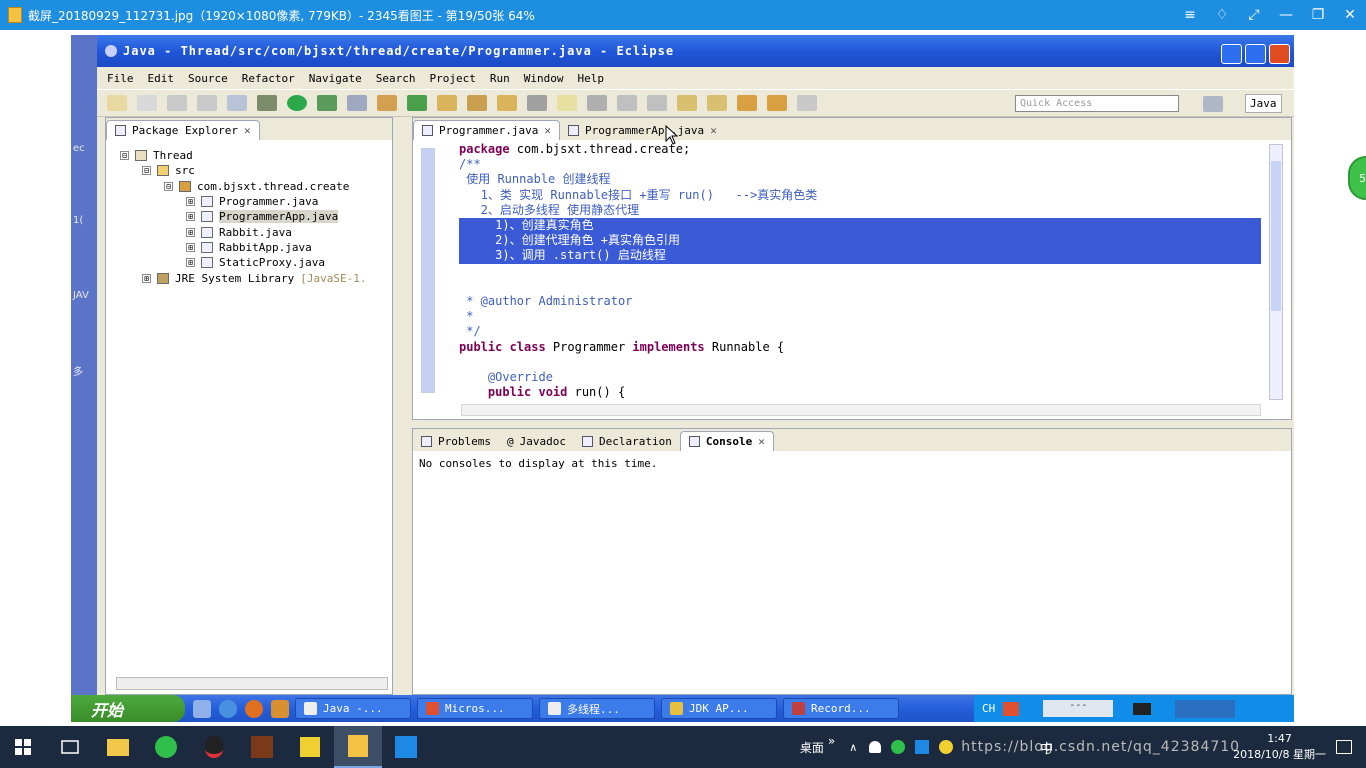 The image size is (1366, 768). What do you see at coordinates (207, 103) in the screenshot?
I see `save-all-icon` at bounding box center [207, 103].